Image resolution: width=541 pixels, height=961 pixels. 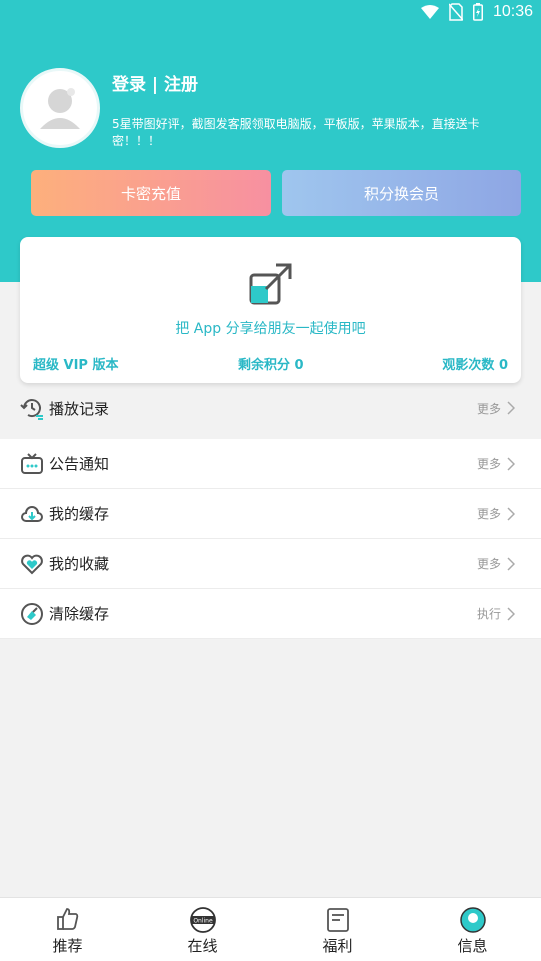 I want to click on status-icons: 10:36, so click(x=476, y=12).